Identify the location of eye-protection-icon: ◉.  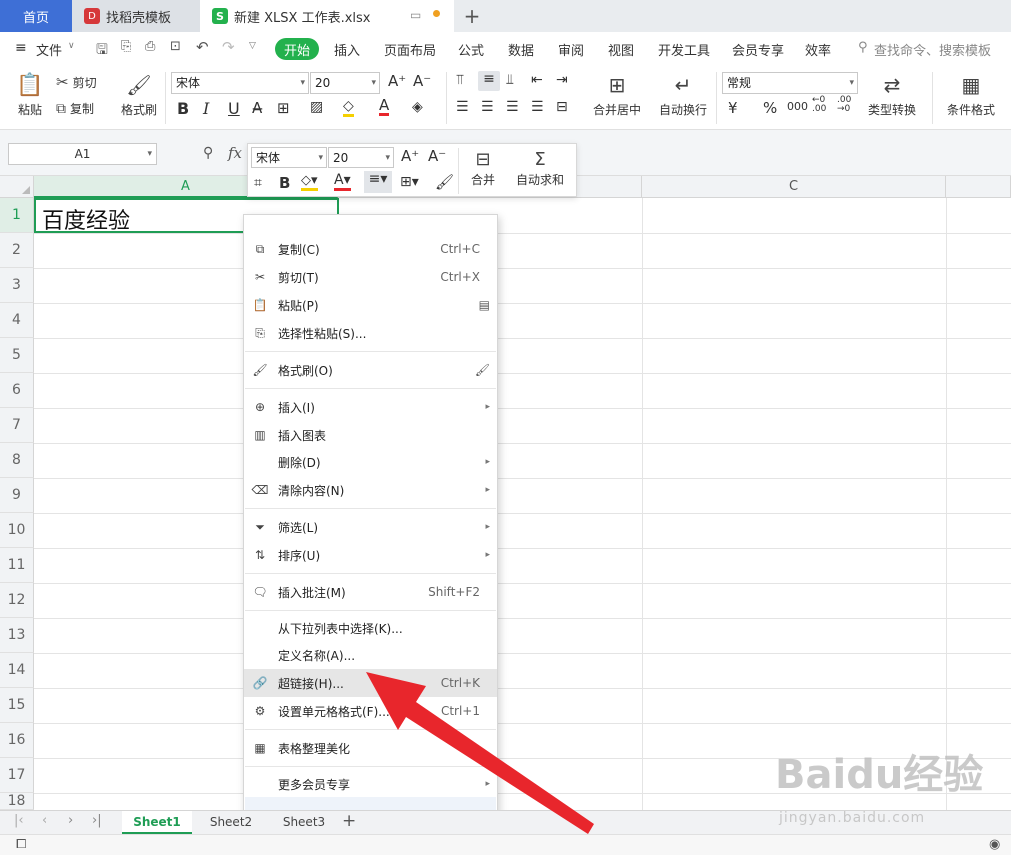
(994, 844).